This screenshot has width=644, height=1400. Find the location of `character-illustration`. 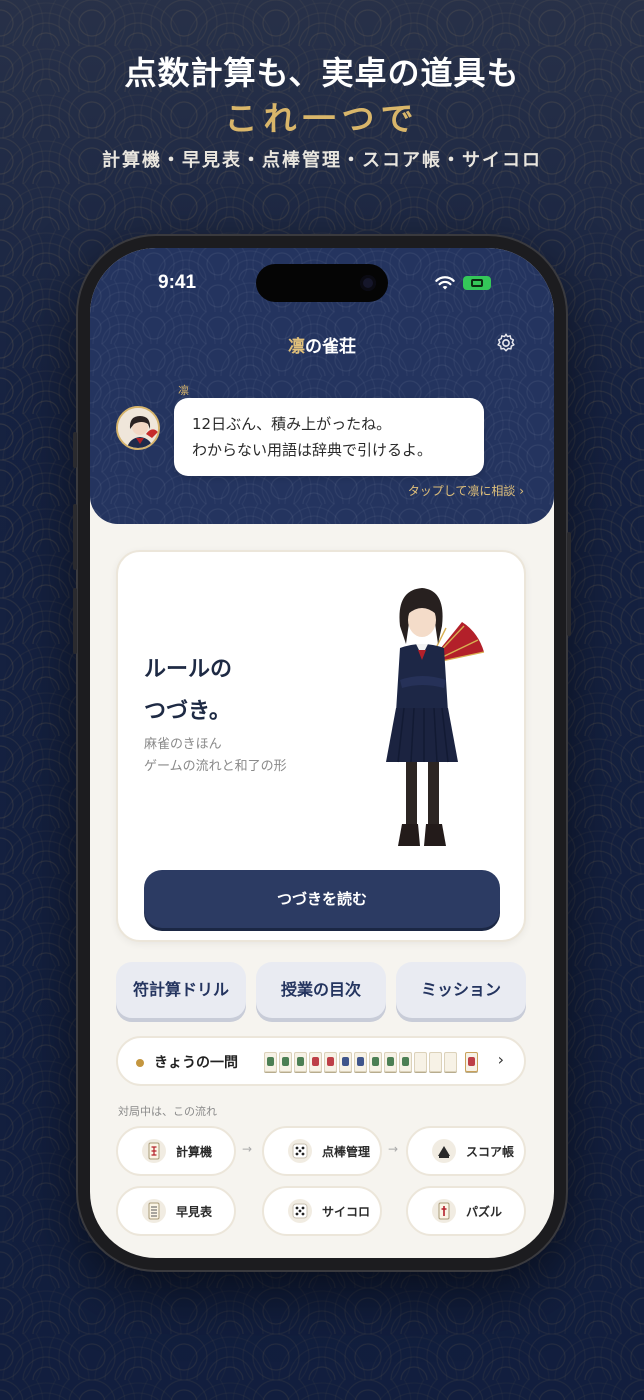

character-illustration is located at coordinates (435, 717).